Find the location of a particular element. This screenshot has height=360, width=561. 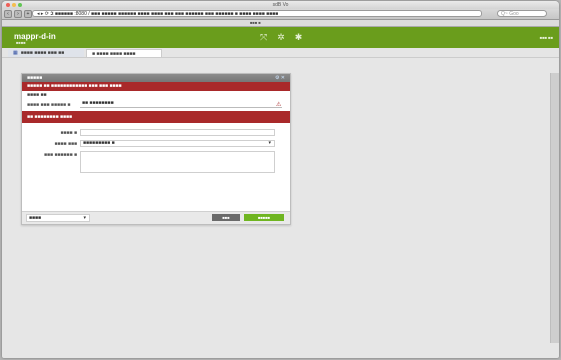

form-row: ■■■■ ■■■ ■■■■■■■■■ ■ ▾ is located at coordinates (156, 144).